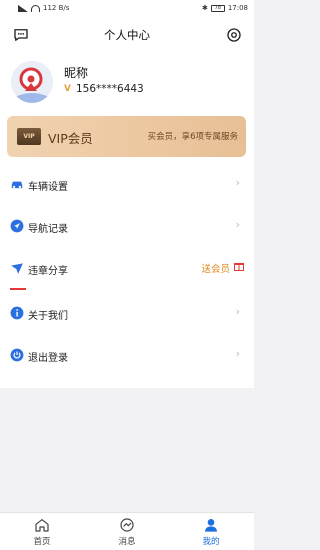 Image resolution: width=320 pixels, height=550 pixels. What do you see at coordinates (76, 73) in the screenshot?
I see `nickname: 昵称` at bounding box center [76, 73].